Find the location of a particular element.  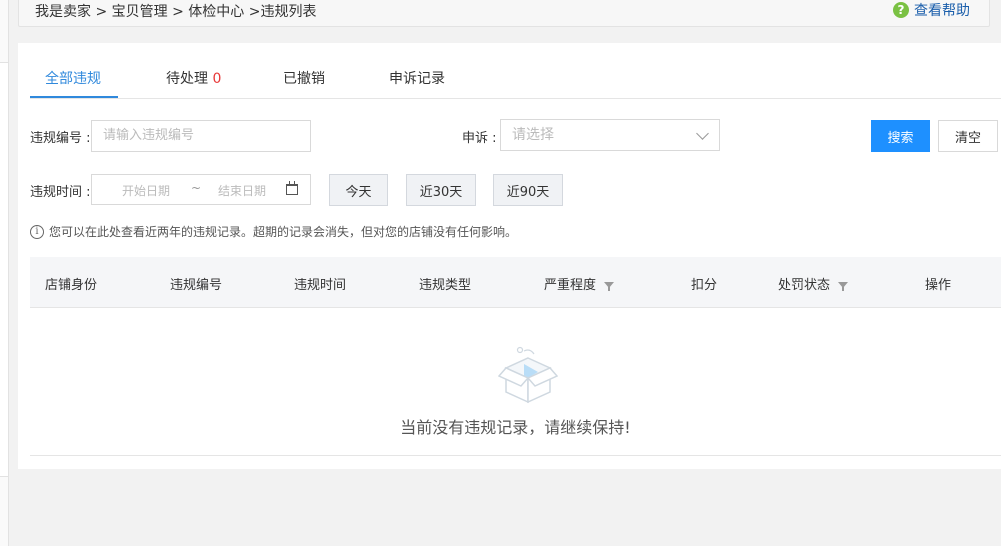

violation-no-input: 请输入违规编号 is located at coordinates (201, 136).